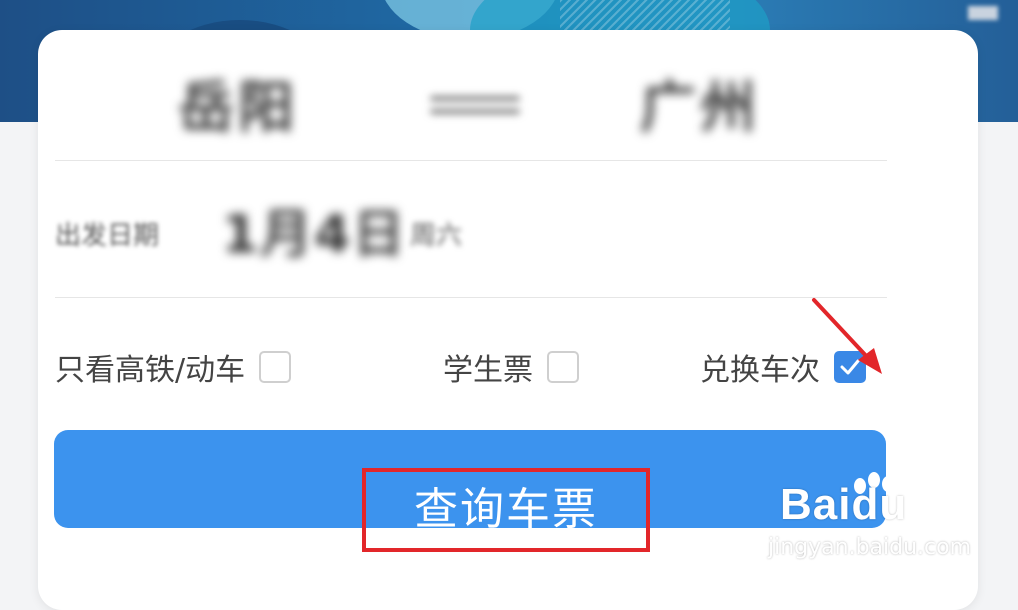 The image size is (1018, 610). Describe the element at coordinates (488, 370) in the screenshot. I see `option-label: 学生票` at that location.